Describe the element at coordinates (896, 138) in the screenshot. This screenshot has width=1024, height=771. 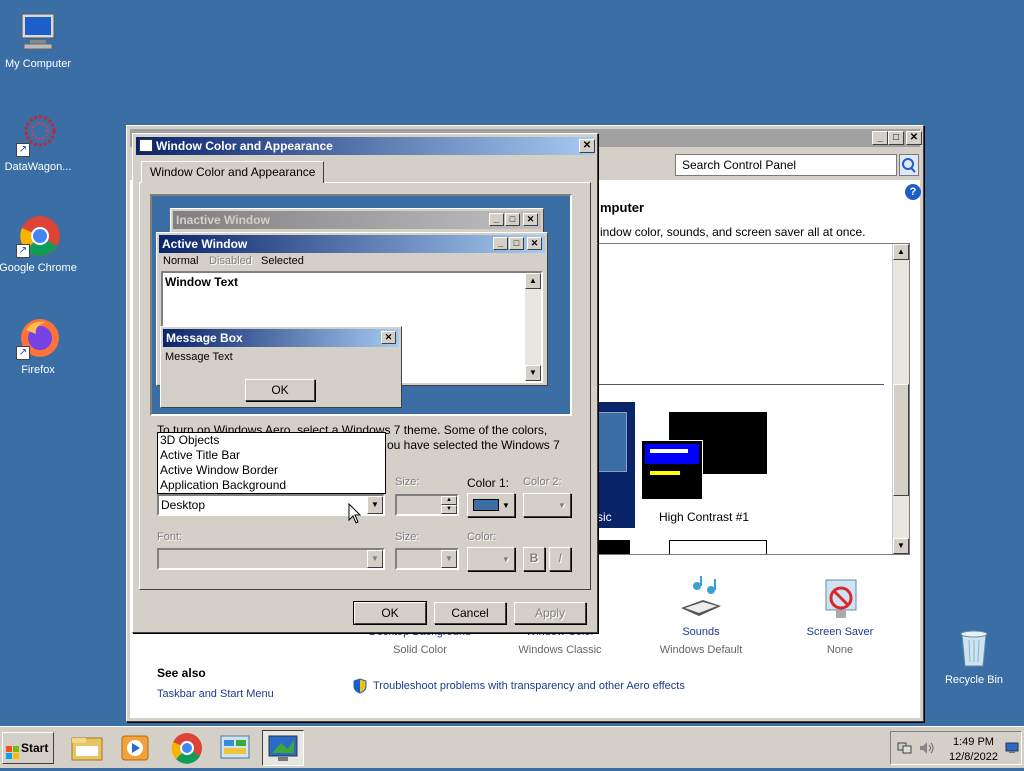
I see `maximize-button: □` at that location.